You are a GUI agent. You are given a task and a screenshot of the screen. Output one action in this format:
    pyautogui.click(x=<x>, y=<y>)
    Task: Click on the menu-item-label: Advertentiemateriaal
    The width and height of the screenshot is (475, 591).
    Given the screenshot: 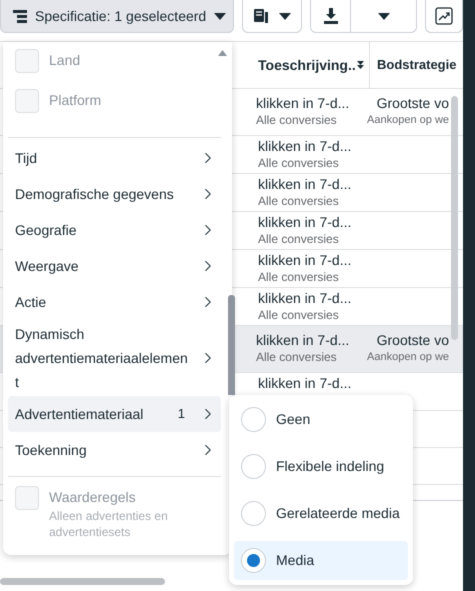 What is the action you would take?
    pyautogui.click(x=79, y=414)
    